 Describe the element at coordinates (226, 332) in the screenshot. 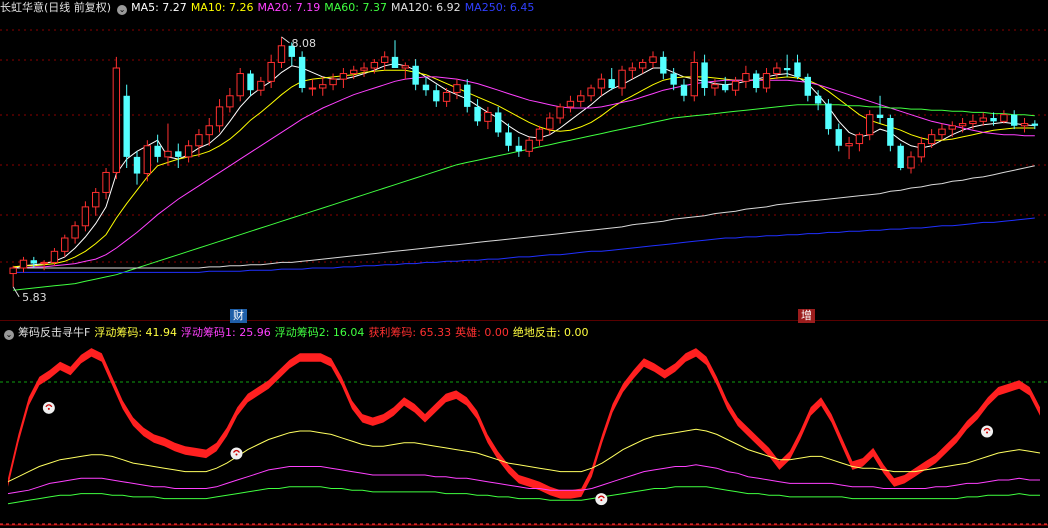

I see `indicator-legend-item: 浮动筹码1: 25.96` at that location.